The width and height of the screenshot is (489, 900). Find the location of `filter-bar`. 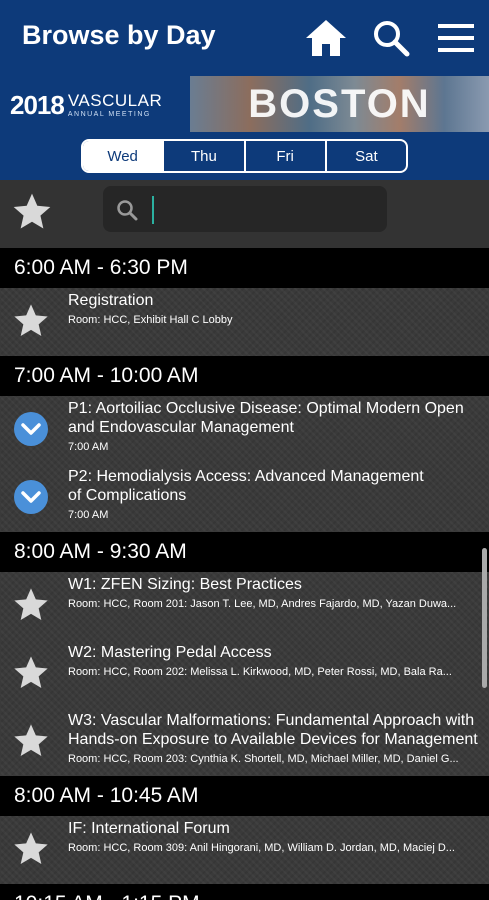

filter-bar is located at coordinates (244, 214).